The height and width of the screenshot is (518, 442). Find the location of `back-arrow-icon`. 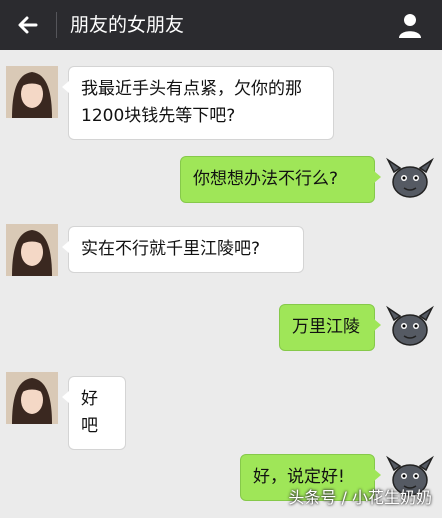

back-arrow-icon is located at coordinates (28, 25).